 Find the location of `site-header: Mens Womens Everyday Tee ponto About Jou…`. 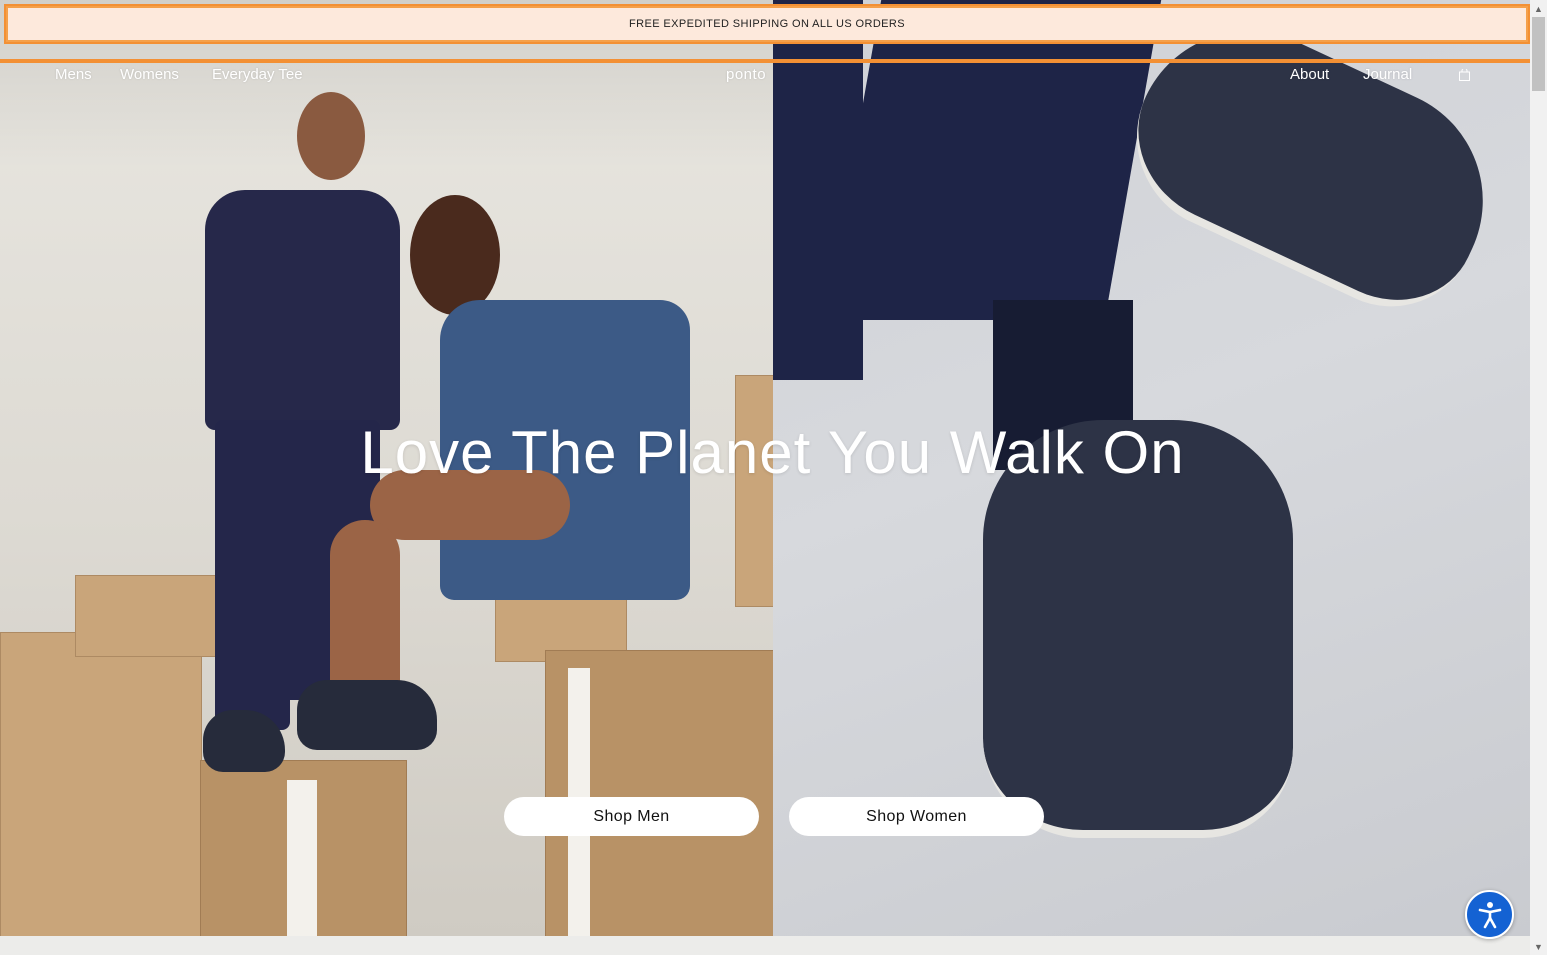

site-header: Mens Womens Everyday Tee ponto About Jou… is located at coordinates (765, 75).